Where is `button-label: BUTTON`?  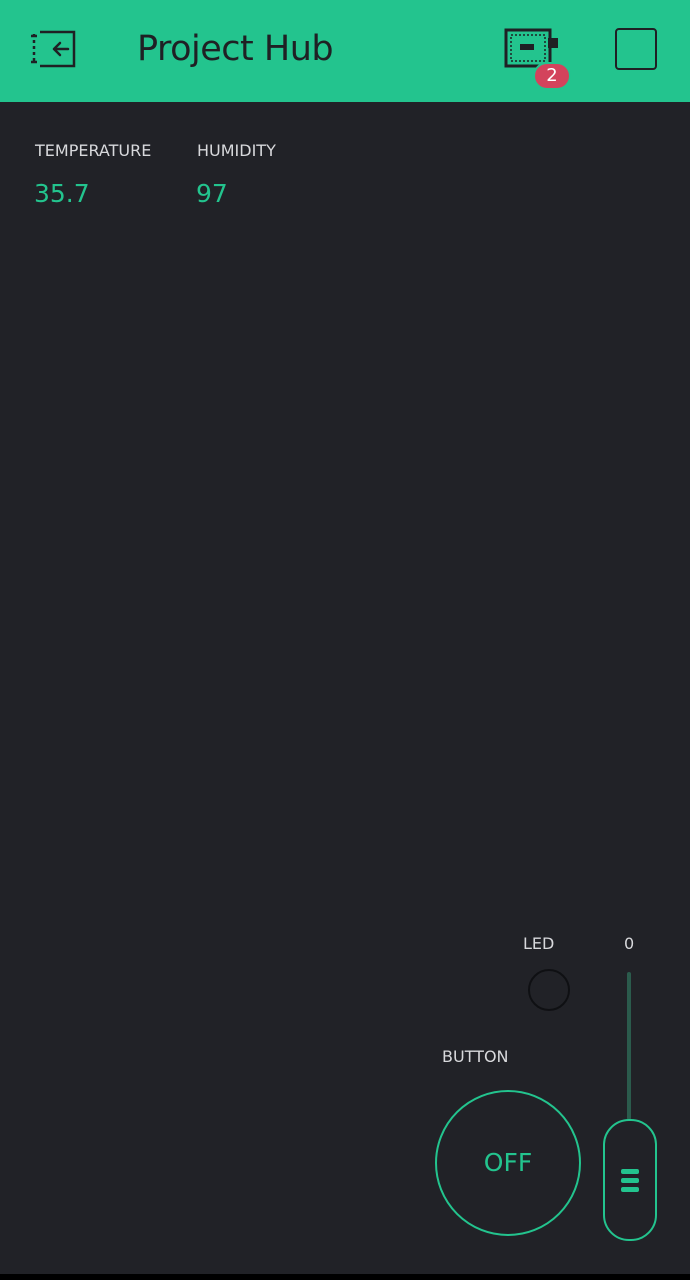
button-label: BUTTON is located at coordinates (475, 1056).